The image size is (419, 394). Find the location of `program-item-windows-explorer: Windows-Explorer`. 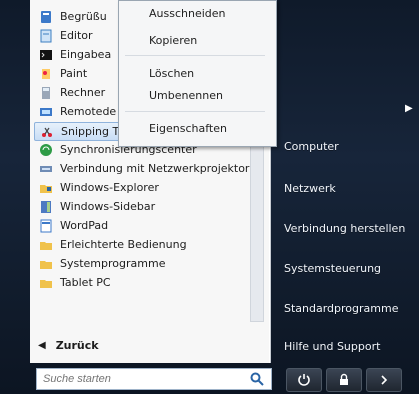

program-item-windows-explorer: Windows-Explorer is located at coordinates (98, 187).